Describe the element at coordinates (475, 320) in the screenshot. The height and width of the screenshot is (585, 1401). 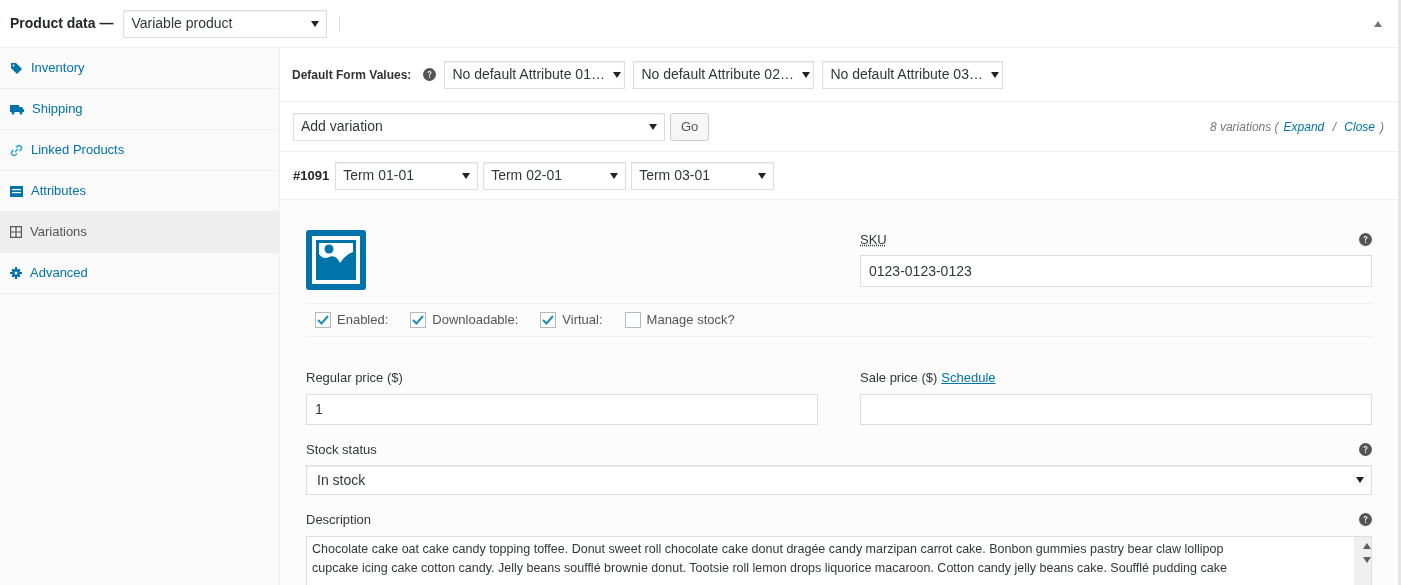
I see `checkbox-label: Downloadable:` at that location.